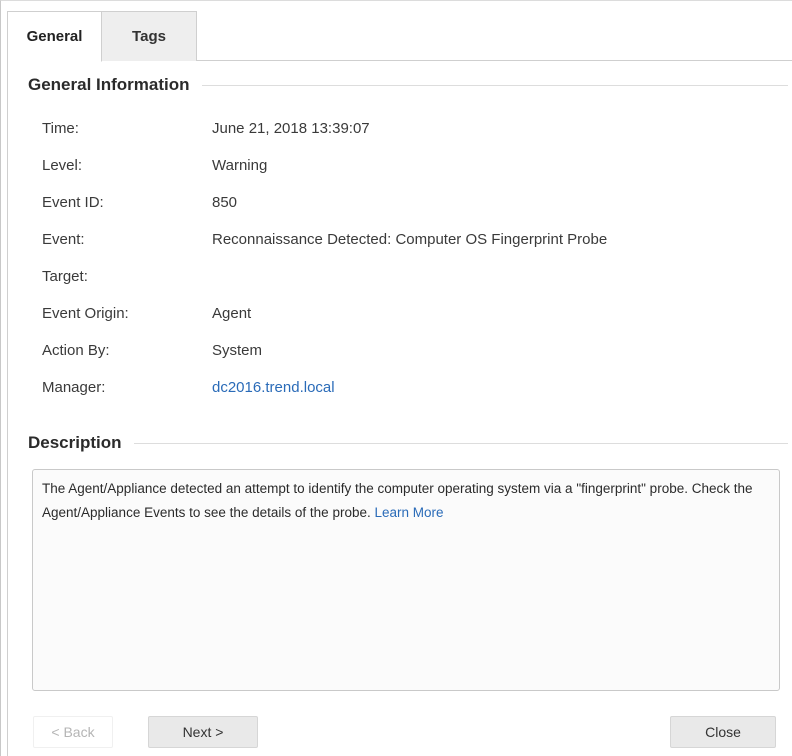 This screenshot has width=792, height=756. I want to click on tab-strip: General Tags, so click(399, 36).